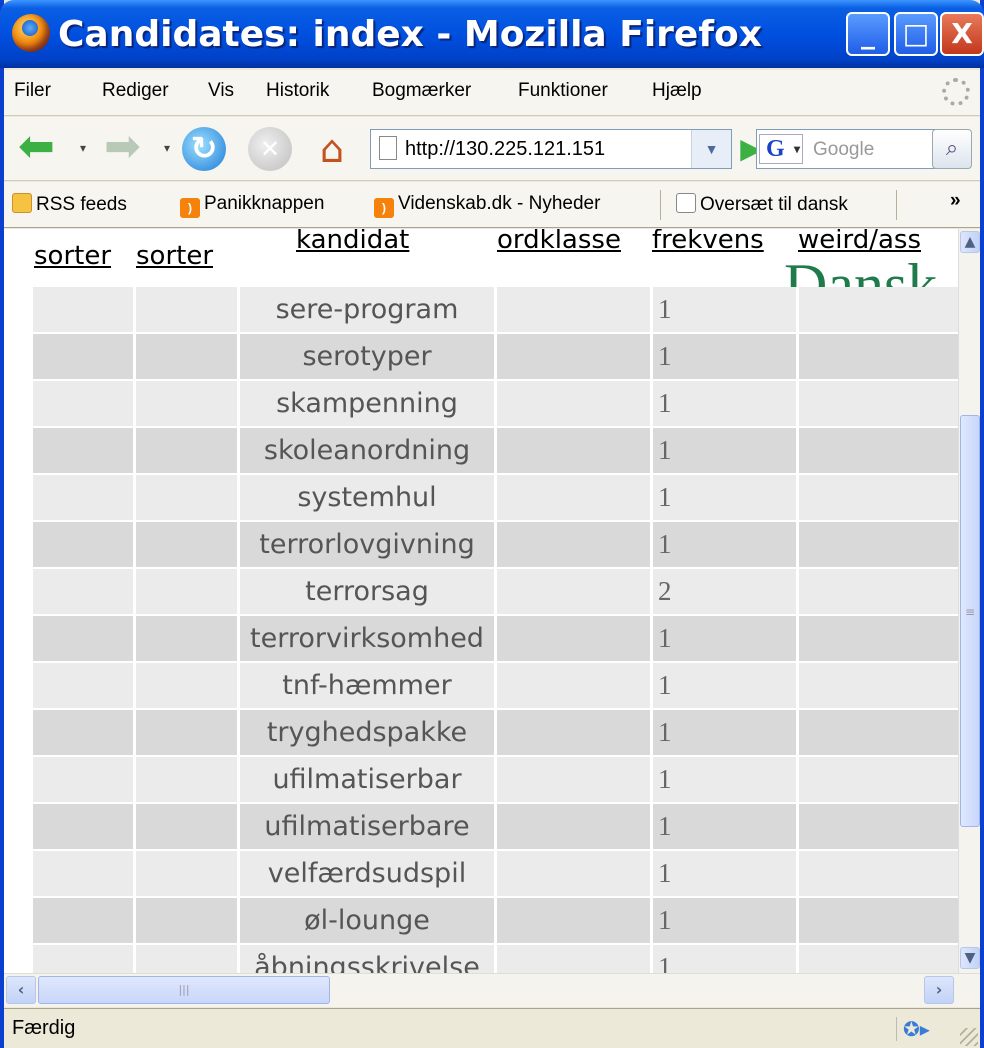 The image size is (984, 1048). Describe the element at coordinates (365, 450) in the screenshot. I see `cell-kandidat: skoleanordning` at that location.